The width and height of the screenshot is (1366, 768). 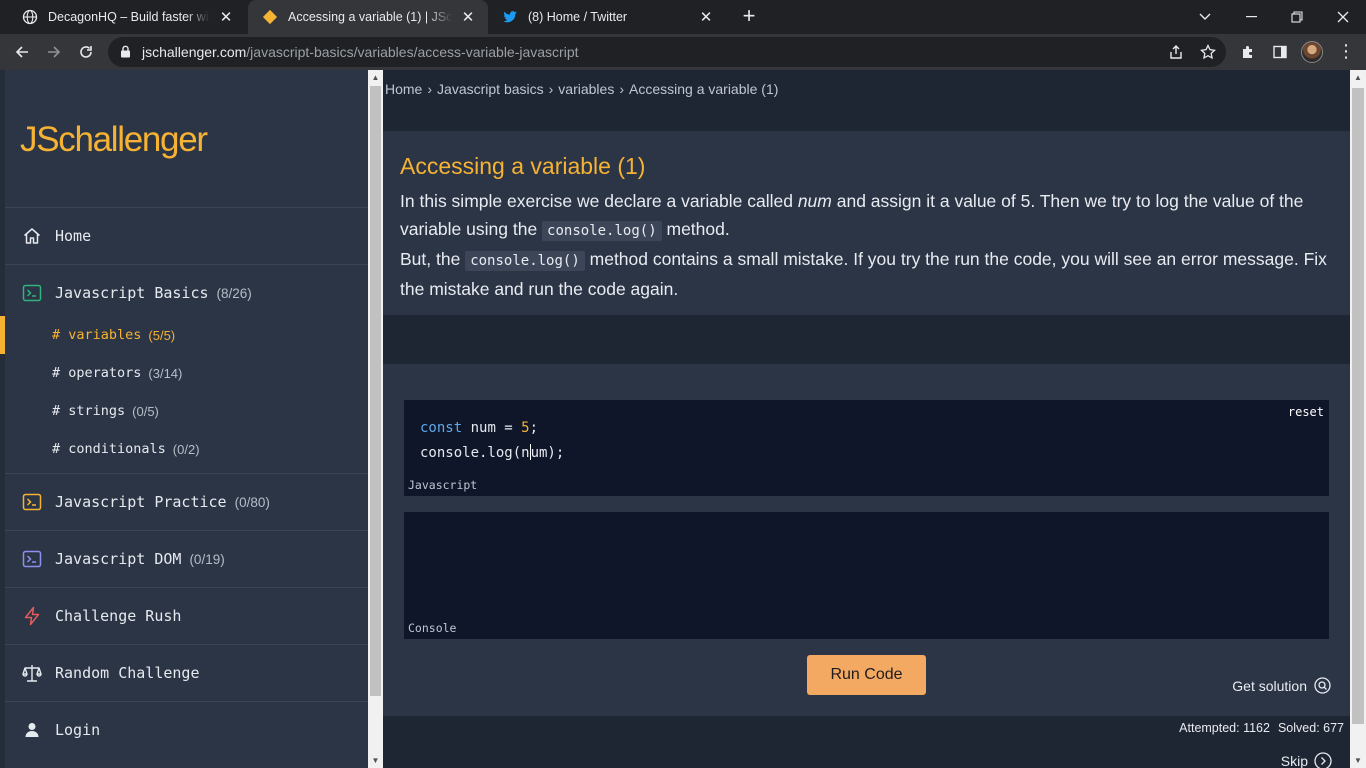 What do you see at coordinates (814, 201) in the screenshot?
I see `variable-name: num` at bounding box center [814, 201].